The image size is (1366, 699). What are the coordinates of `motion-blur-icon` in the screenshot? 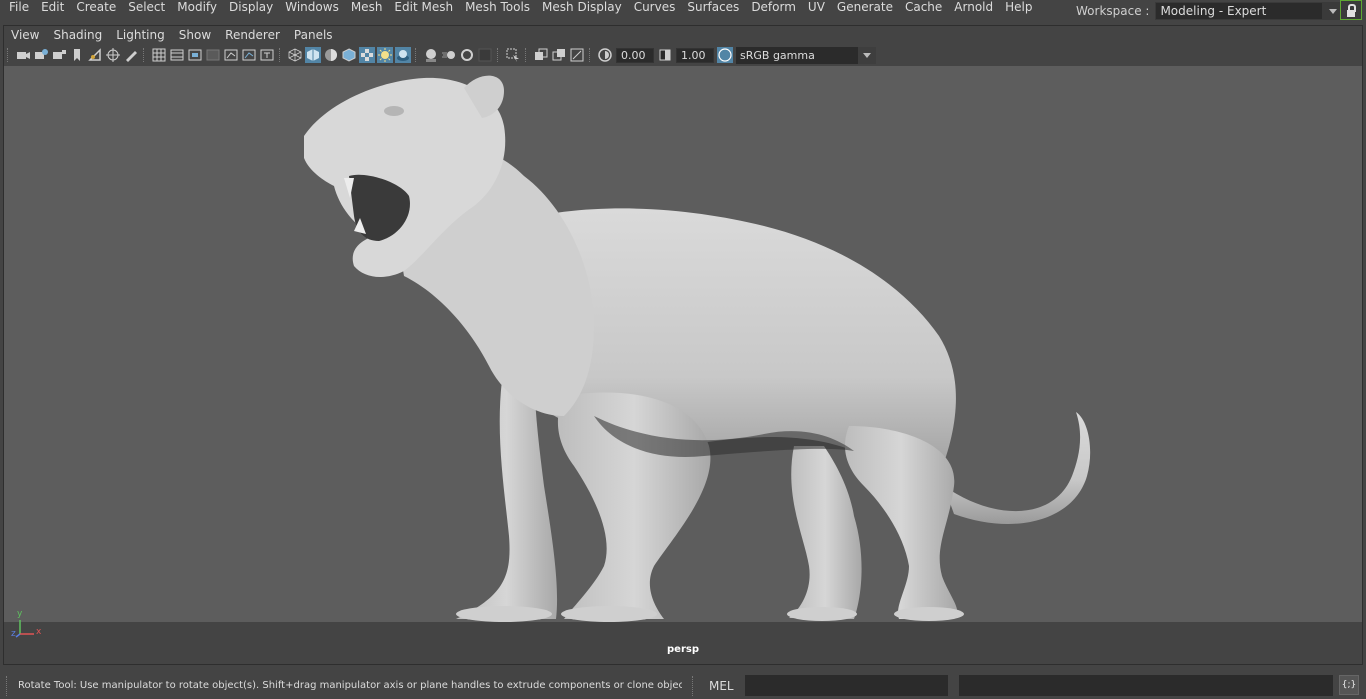 It's located at (449, 55).